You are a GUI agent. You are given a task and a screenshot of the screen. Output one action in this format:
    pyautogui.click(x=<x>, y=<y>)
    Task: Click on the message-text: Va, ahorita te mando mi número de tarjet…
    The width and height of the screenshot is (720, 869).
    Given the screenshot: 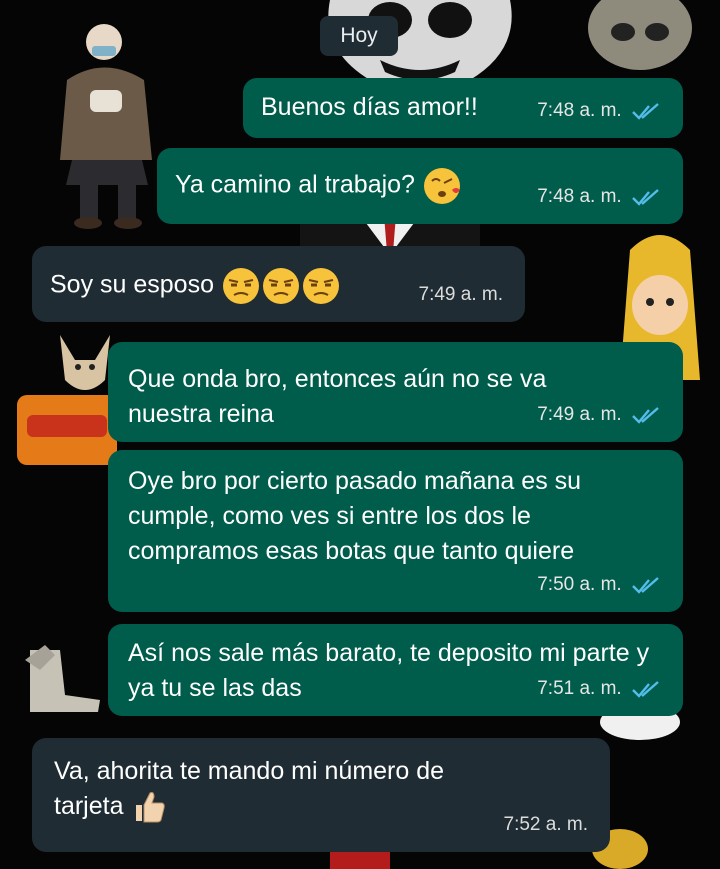 What is the action you would take?
    pyautogui.click(x=249, y=788)
    